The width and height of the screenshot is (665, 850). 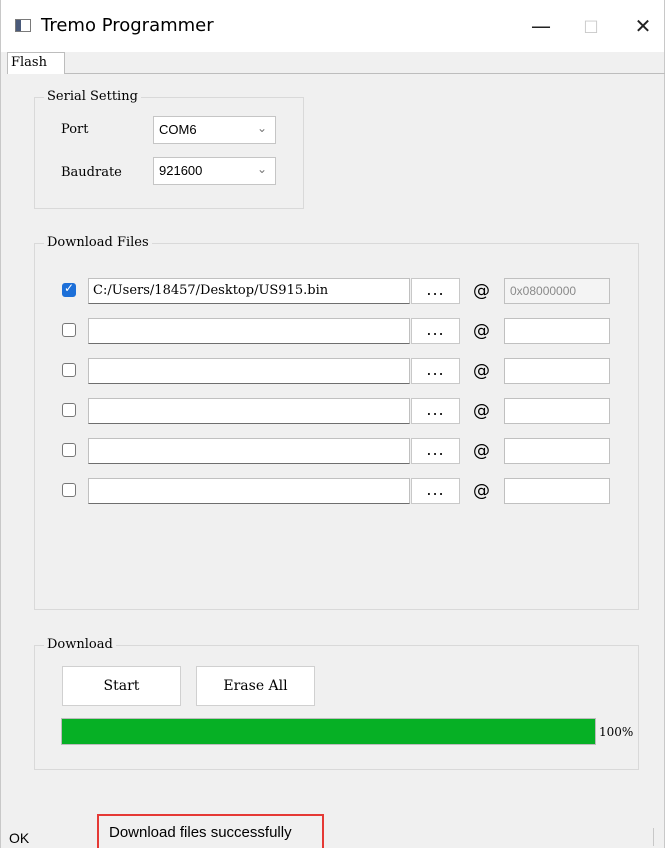 I want to click on erase-all-button: Erase All, so click(x=255, y=686).